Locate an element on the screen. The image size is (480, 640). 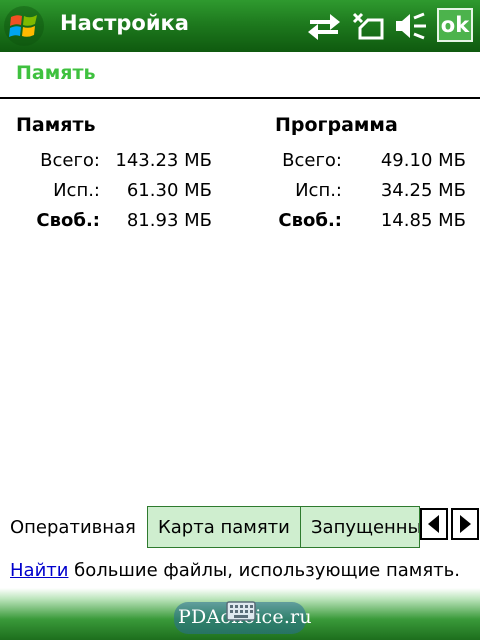
windows-start-icon is located at coordinates (24, 26).